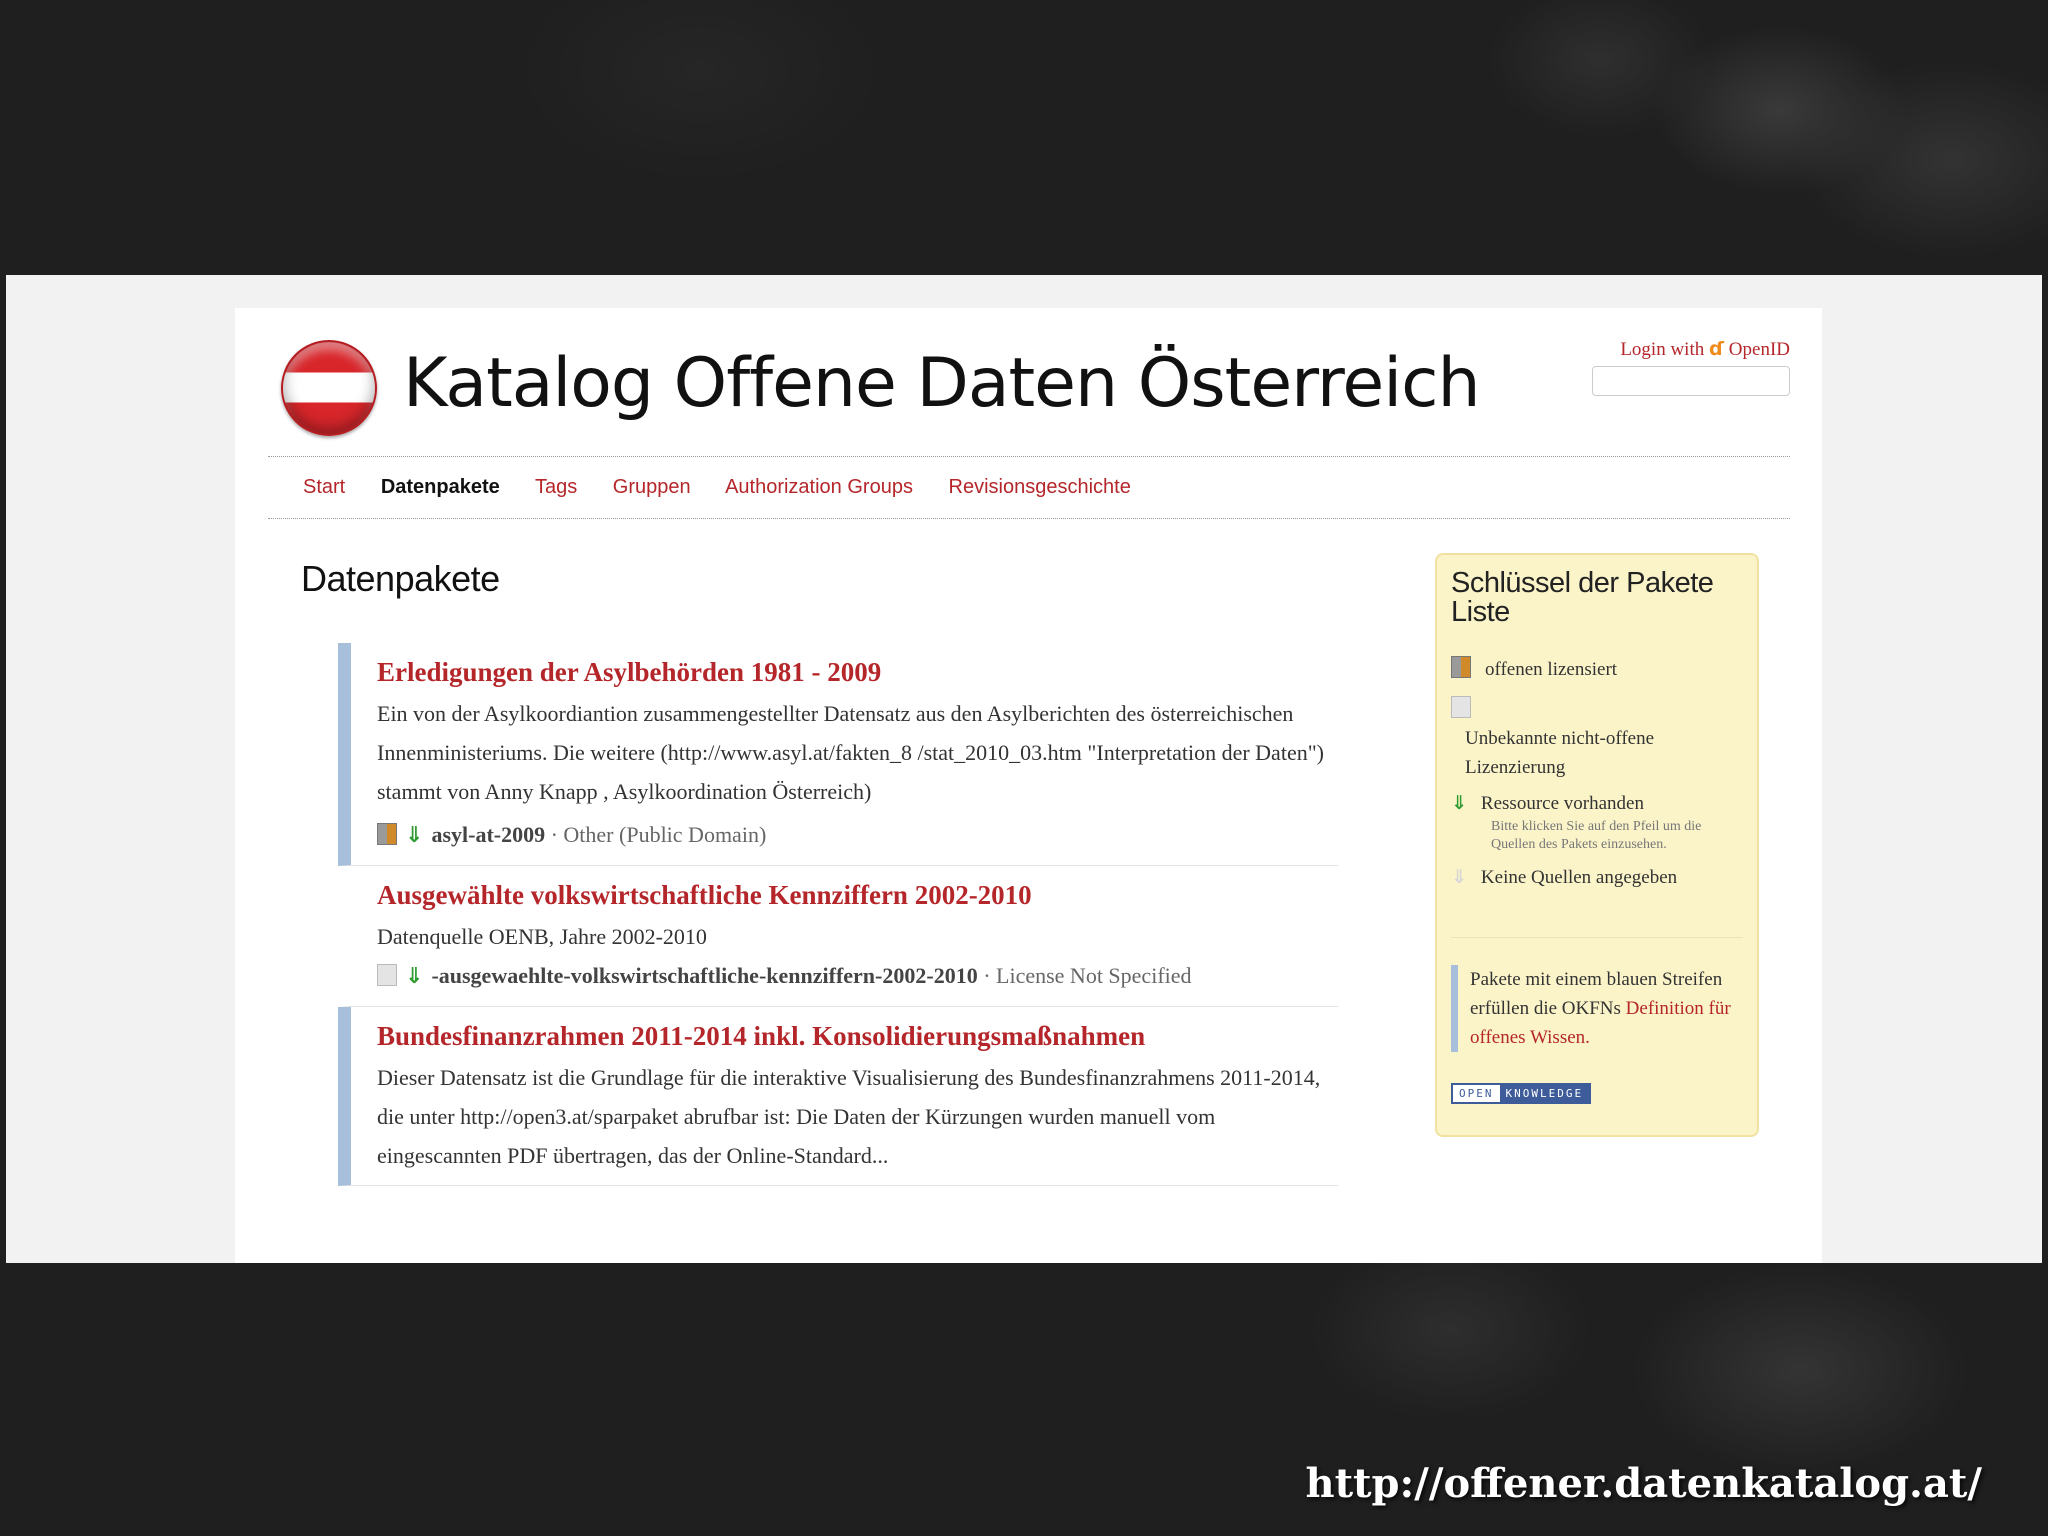  What do you see at coordinates (1662, 349) in the screenshot?
I see `login-text: Login with` at bounding box center [1662, 349].